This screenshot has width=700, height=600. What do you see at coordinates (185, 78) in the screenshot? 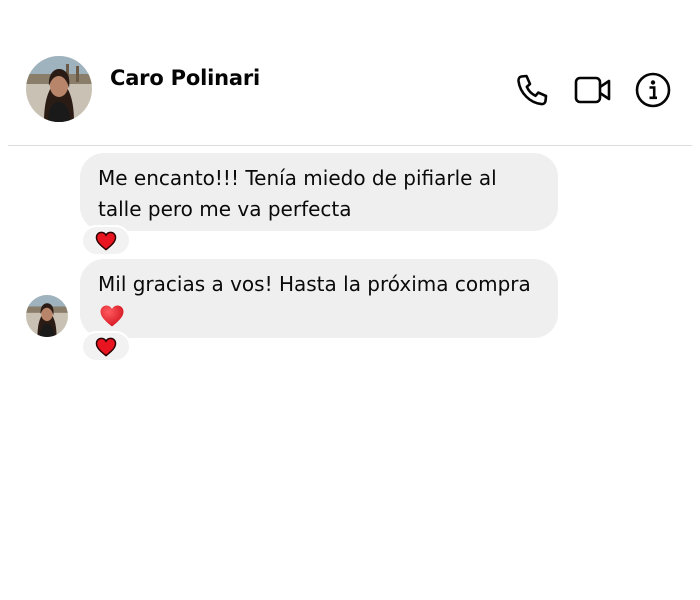
I see `contact-name: Caro Polinari` at bounding box center [185, 78].